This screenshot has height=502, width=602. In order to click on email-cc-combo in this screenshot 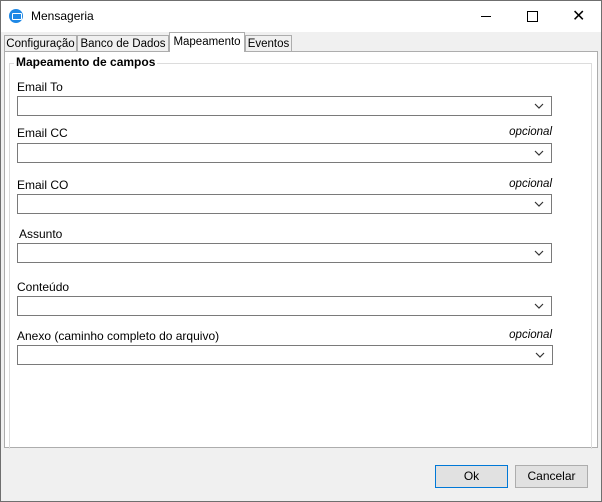, I will do `click(284, 153)`.